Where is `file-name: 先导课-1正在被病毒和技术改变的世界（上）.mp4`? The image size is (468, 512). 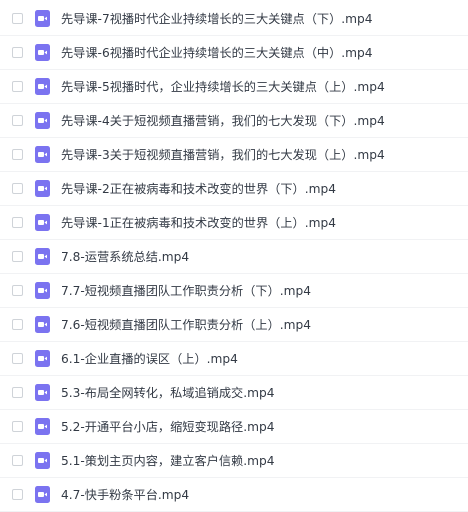
file-name: 先导课-1正在被病毒和技术改变的世界（上）.mp4 is located at coordinates (198, 223).